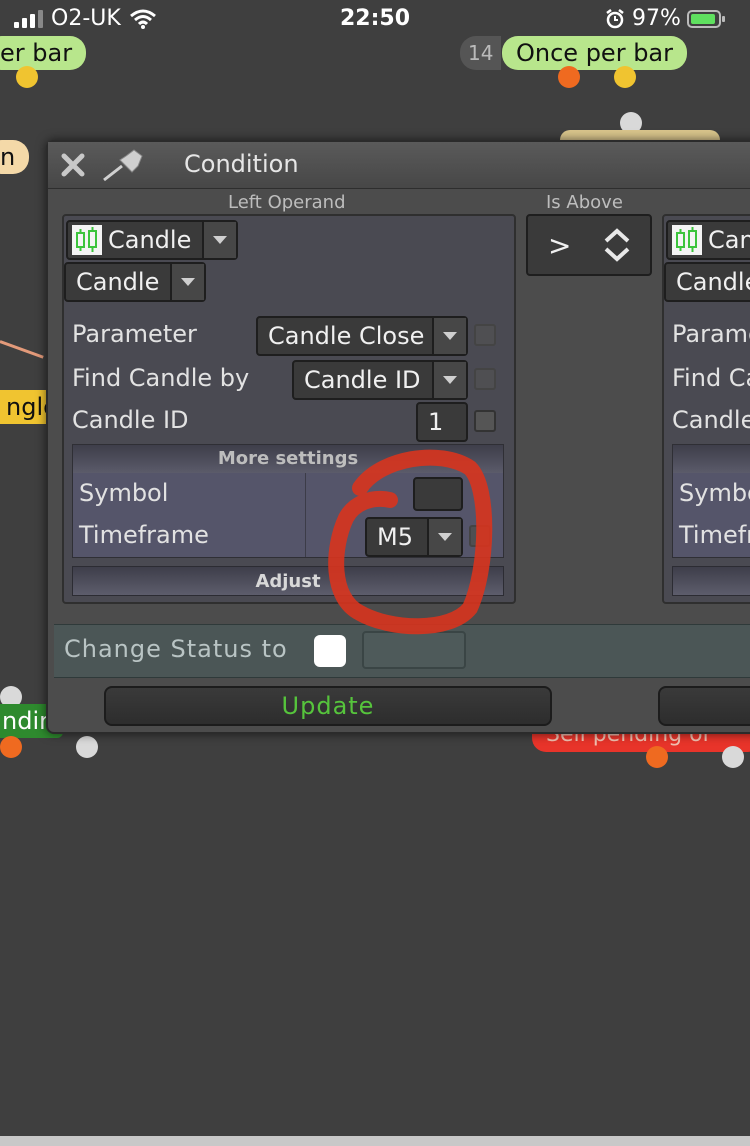 Image resolution: width=750 pixels, height=1146 pixels. What do you see at coordinates (711, 420) in the screenshot?
I see `right-candle-id-label: Candle` at bounding box center [711, 420].